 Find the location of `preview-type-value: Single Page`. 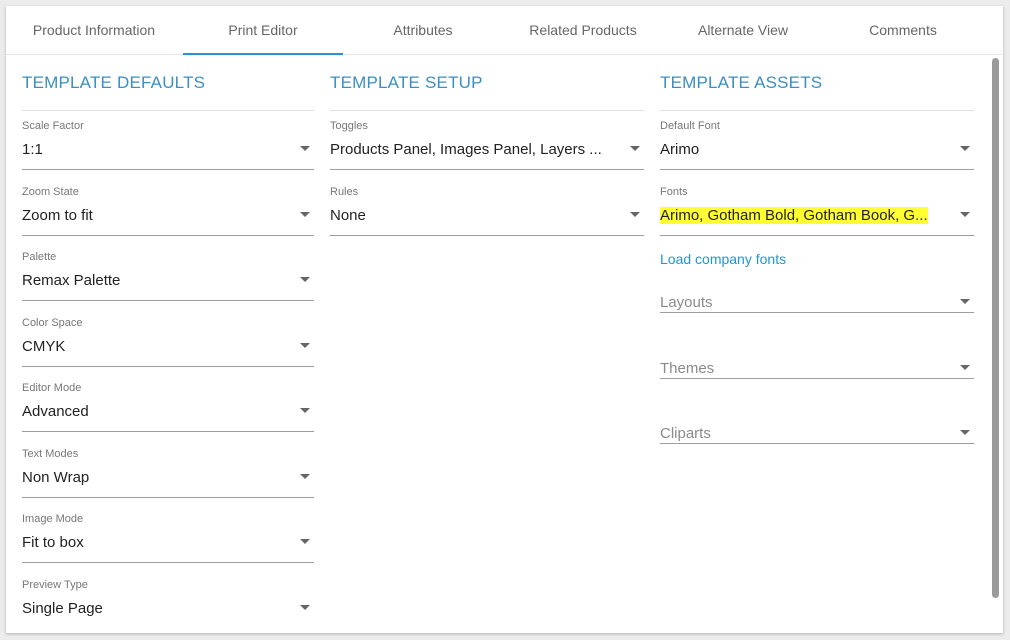

preview-type-value: Single Page is located at coordinates (62, 608).